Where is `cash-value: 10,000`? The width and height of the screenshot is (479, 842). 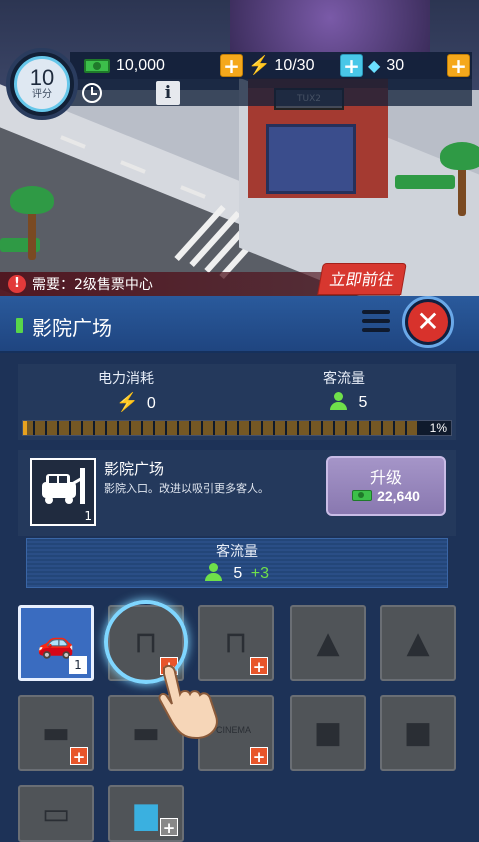 cash-value: 10,000 is located at coordinates (140, 65).